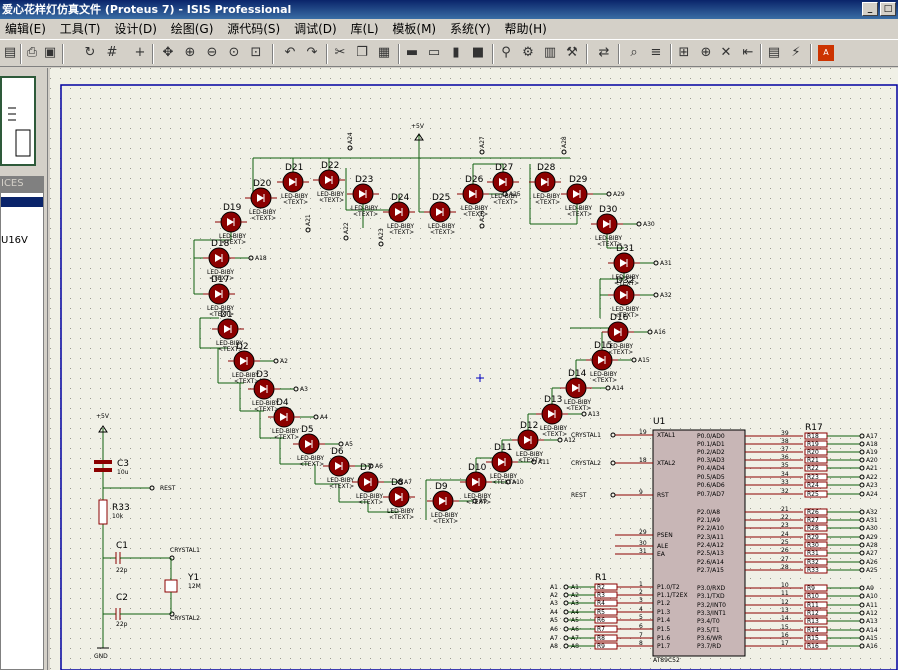  What do you see at coordinates (397, 483) in the screenshot?
I see `led-ref: D8` at bounding box center [397, 483].